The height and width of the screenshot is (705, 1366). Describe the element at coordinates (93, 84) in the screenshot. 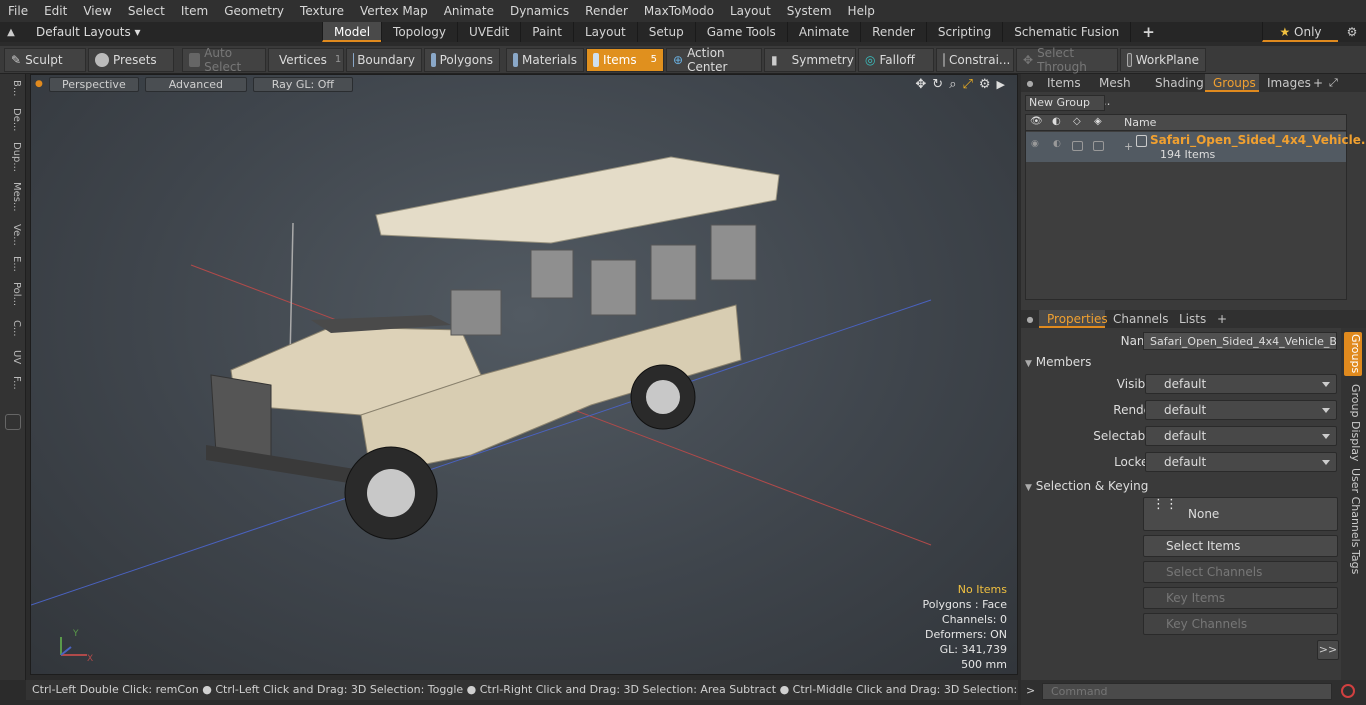

I see `perspective-button: Perspective` at that location.